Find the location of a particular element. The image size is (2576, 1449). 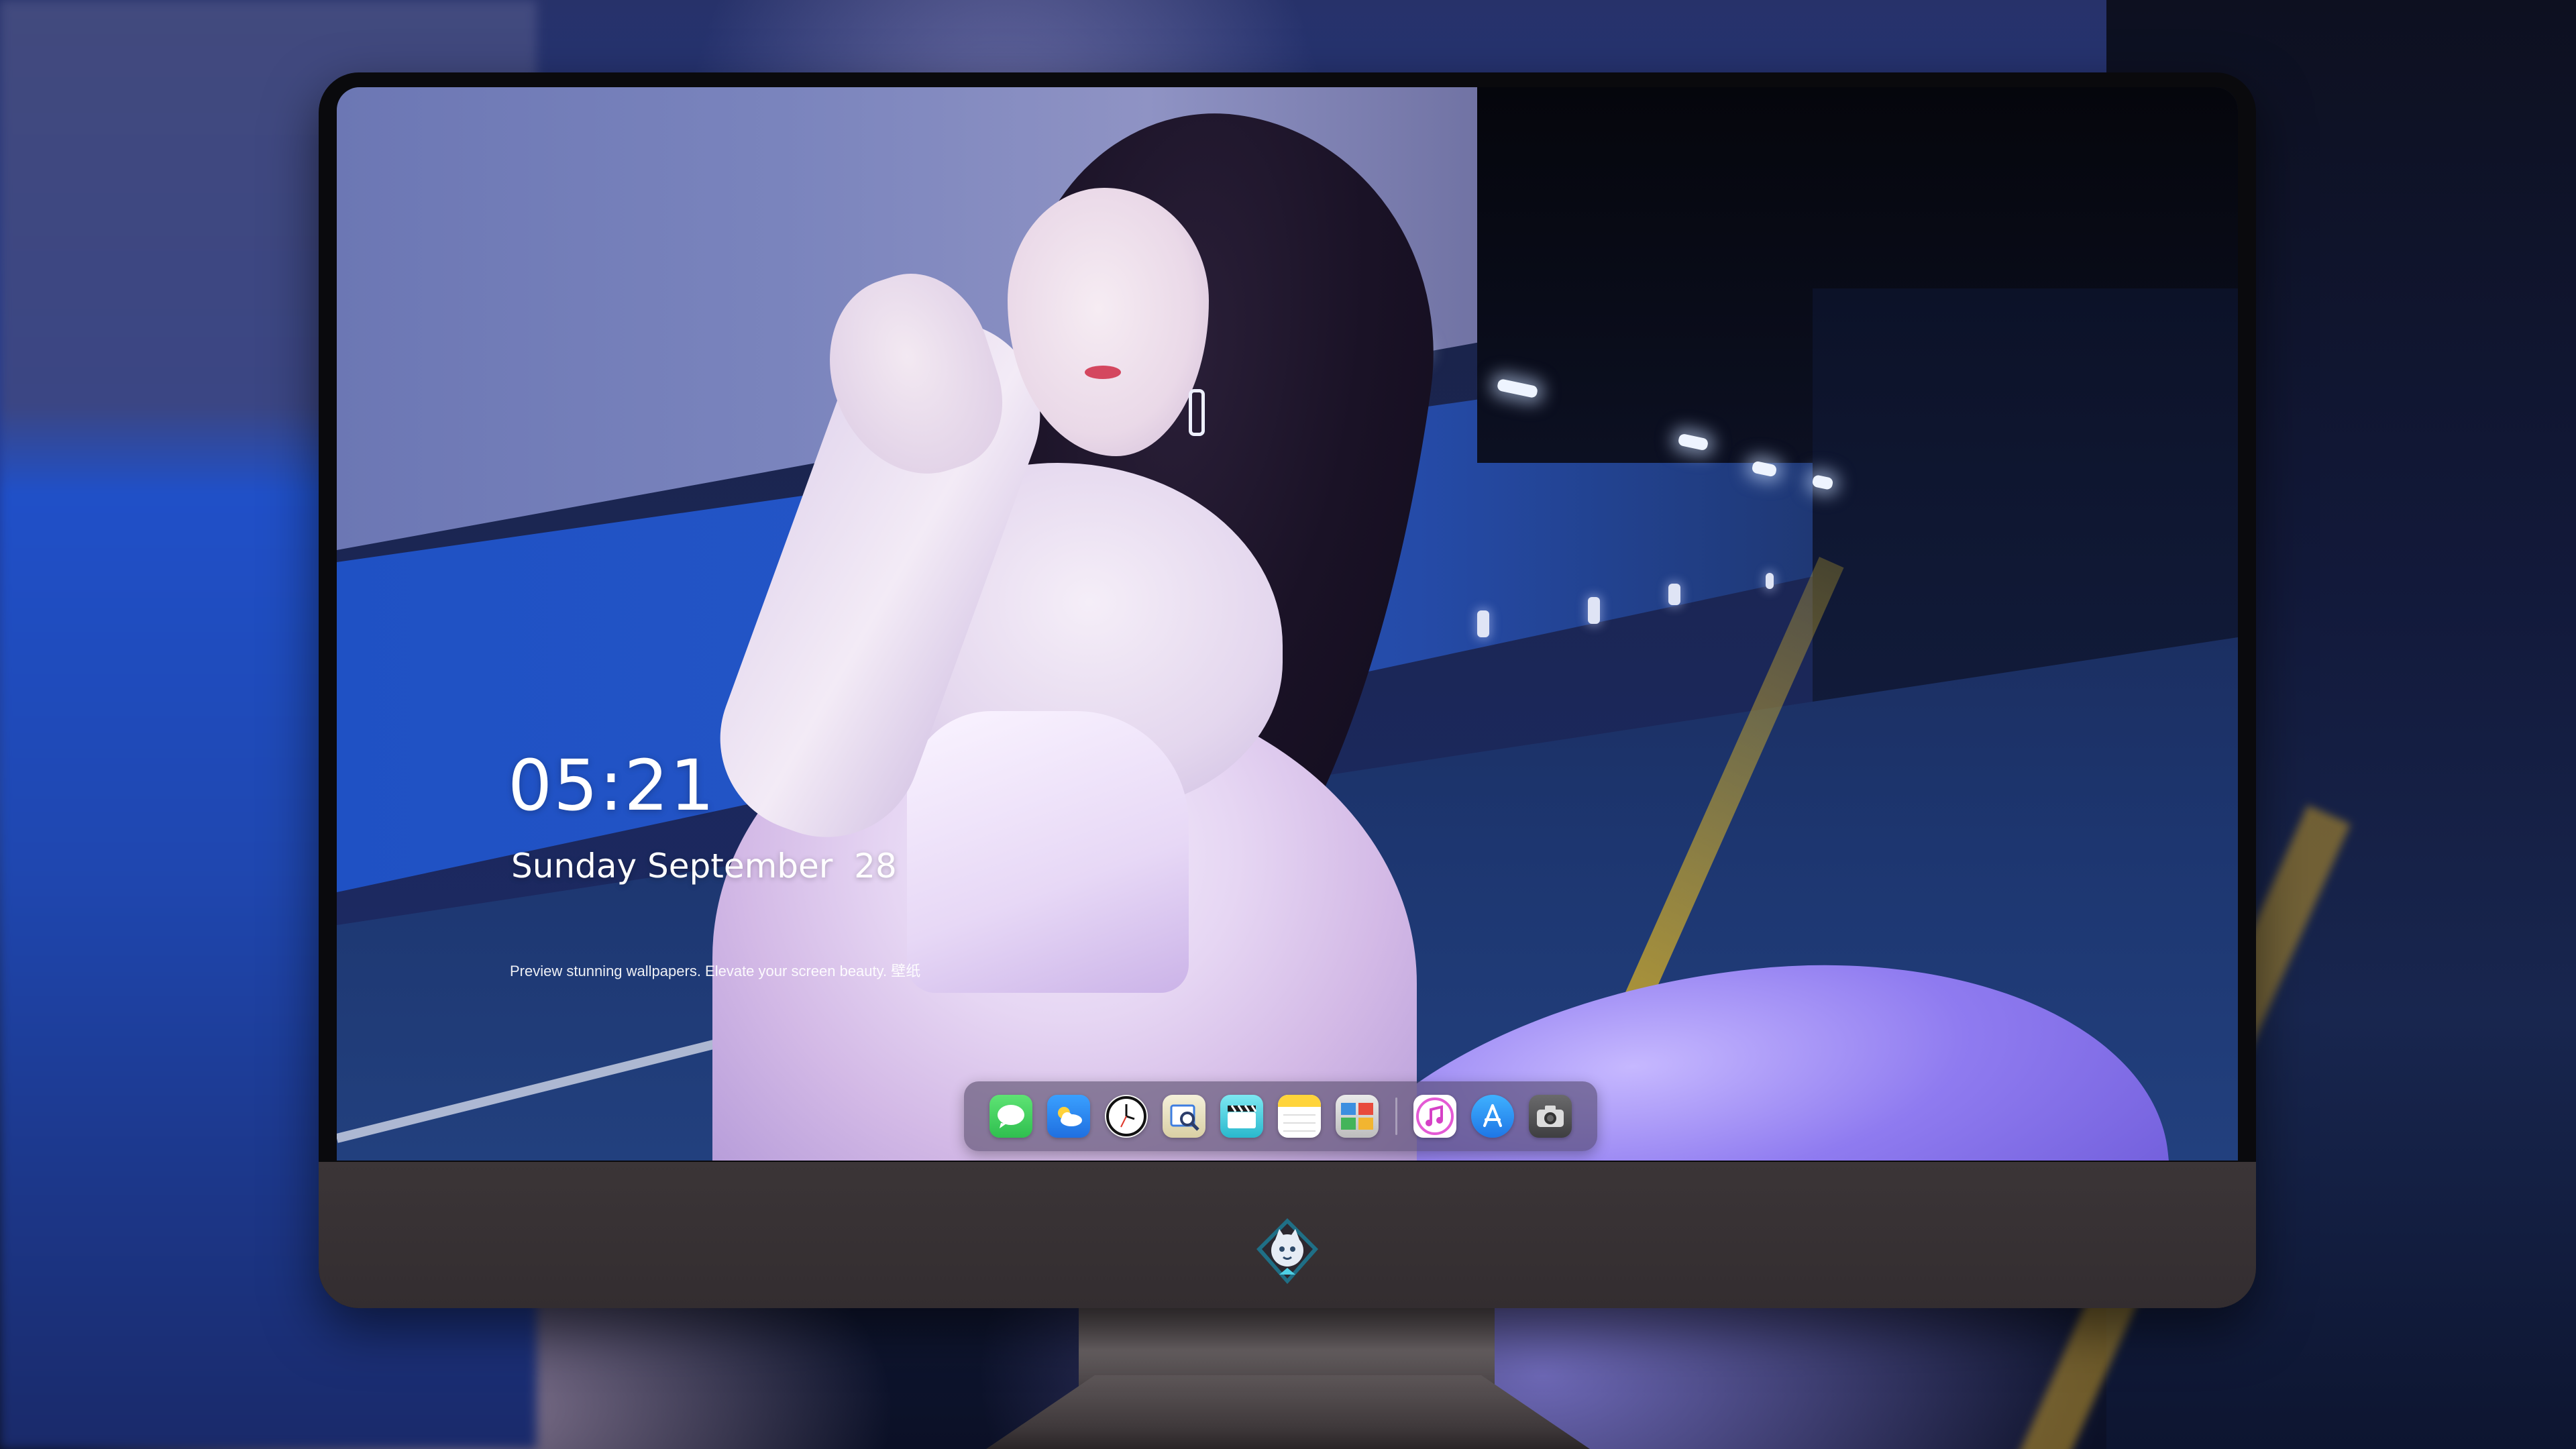

mascot-logo-icon is located at coordinates (1287, 1252).